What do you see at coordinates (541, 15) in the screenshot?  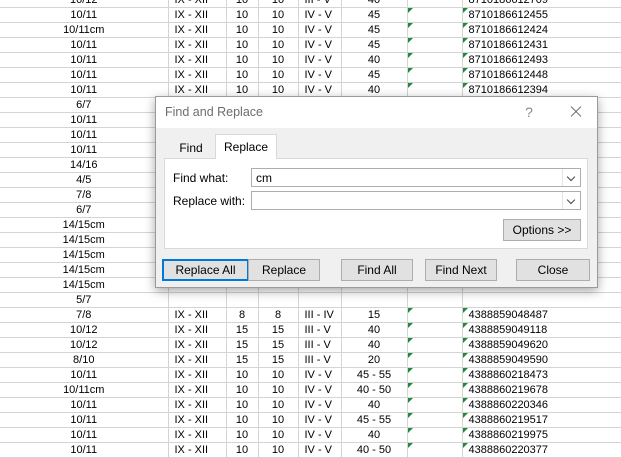 I see `table-cell: 8710186612455` at bounding box center [541, 15].